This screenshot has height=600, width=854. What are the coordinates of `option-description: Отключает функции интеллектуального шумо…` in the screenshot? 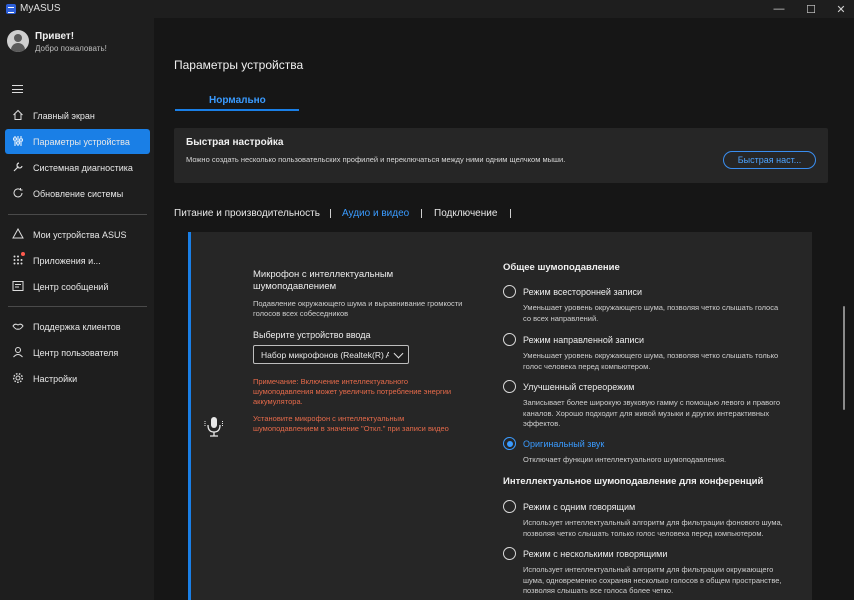 It's located at (625, 459).